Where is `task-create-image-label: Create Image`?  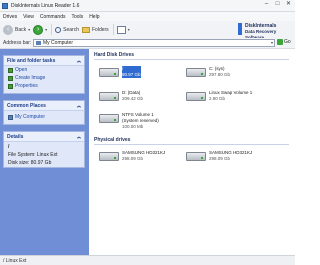
task-create-image-label: Create Image is located at coordinates (30, 78).